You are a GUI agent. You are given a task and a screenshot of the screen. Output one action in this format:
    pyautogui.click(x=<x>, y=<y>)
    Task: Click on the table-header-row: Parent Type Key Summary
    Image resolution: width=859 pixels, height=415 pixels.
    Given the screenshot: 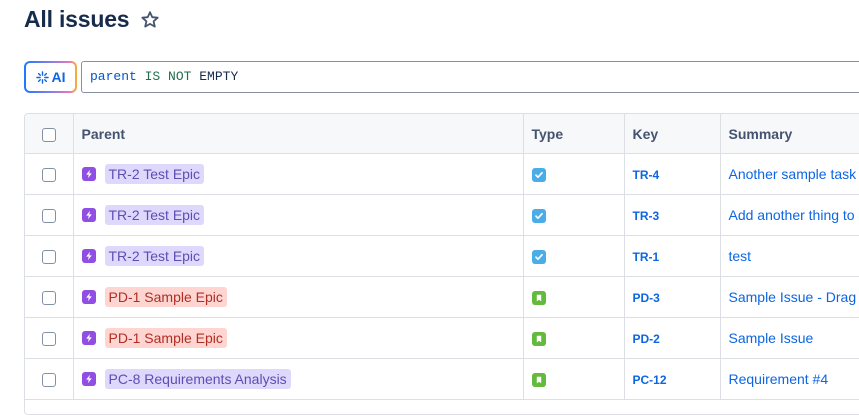 What is the action you would take?
    pyautogui.click(x=442, y=134)
    